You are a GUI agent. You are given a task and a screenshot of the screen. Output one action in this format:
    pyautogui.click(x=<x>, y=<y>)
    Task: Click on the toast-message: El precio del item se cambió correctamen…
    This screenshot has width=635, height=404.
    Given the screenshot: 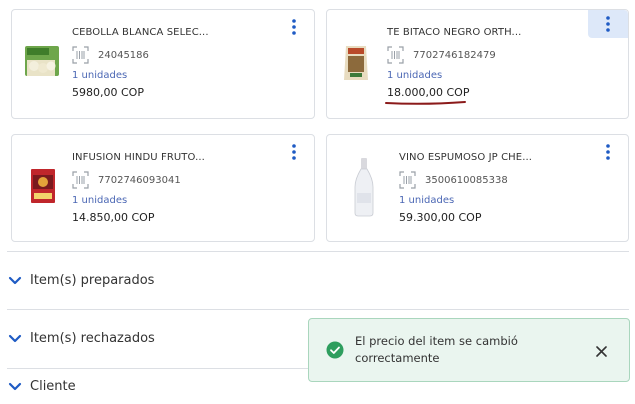 What is the action you would take?
    pyautogui.click(x=436, y=349)
    